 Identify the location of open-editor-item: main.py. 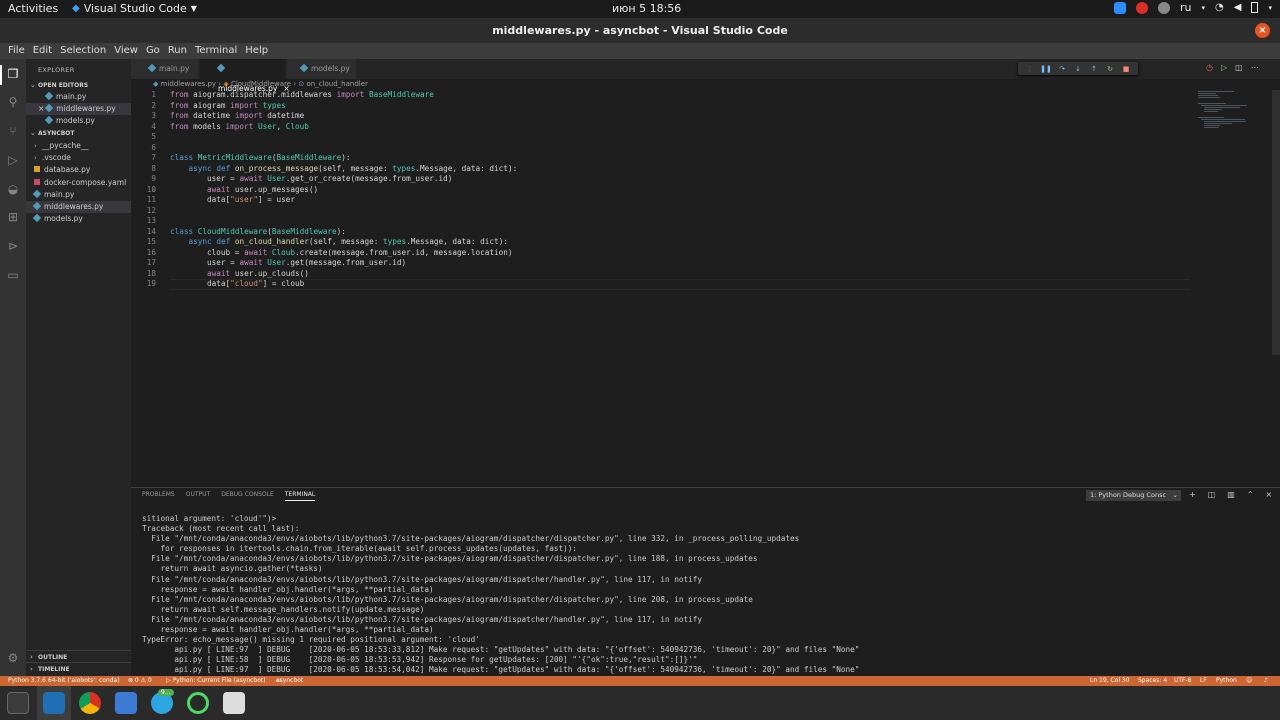
(78, 97).